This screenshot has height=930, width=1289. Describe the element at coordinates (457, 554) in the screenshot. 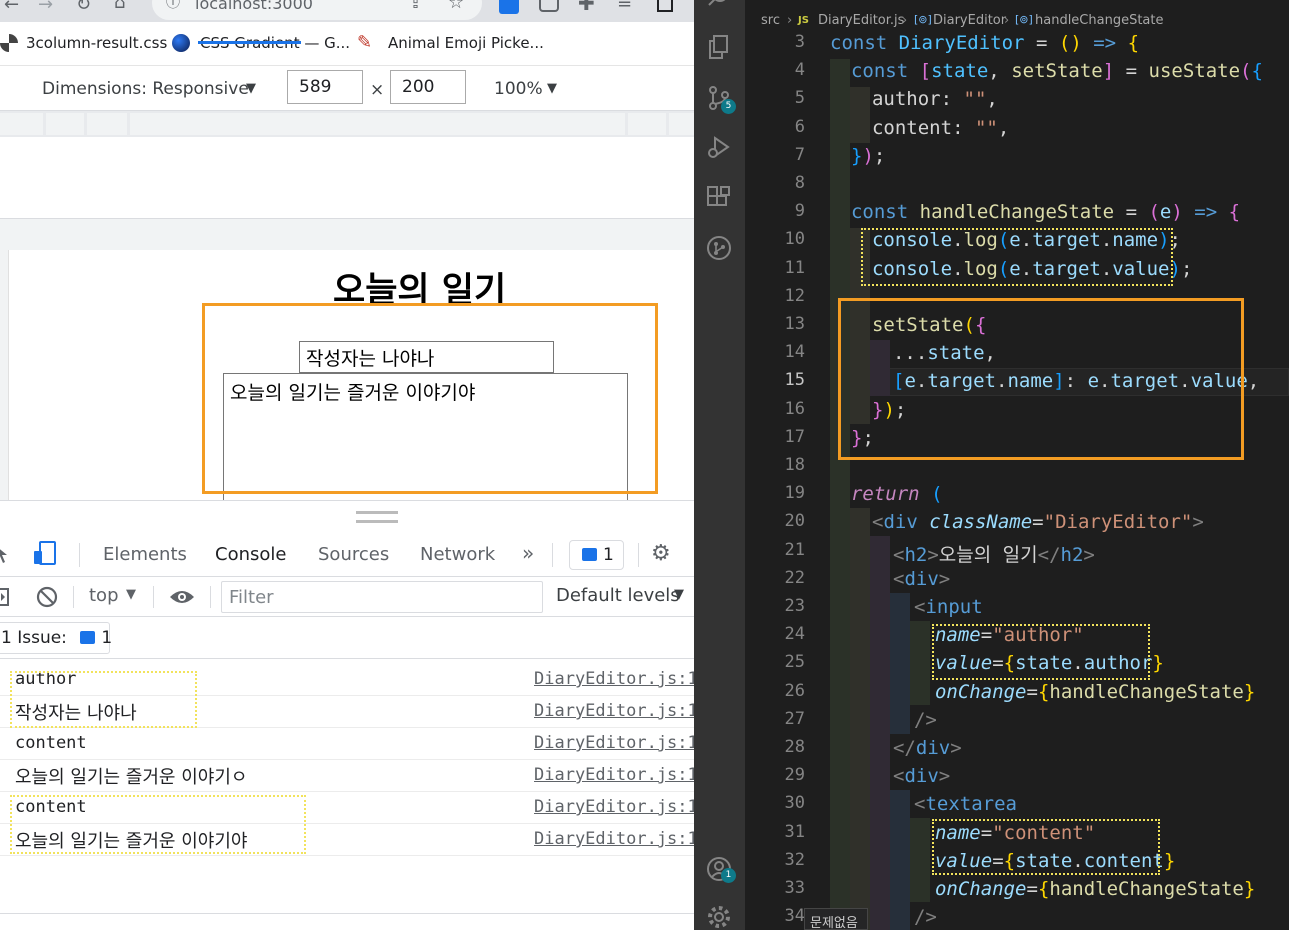

I see `tab-network: Network` at that location.